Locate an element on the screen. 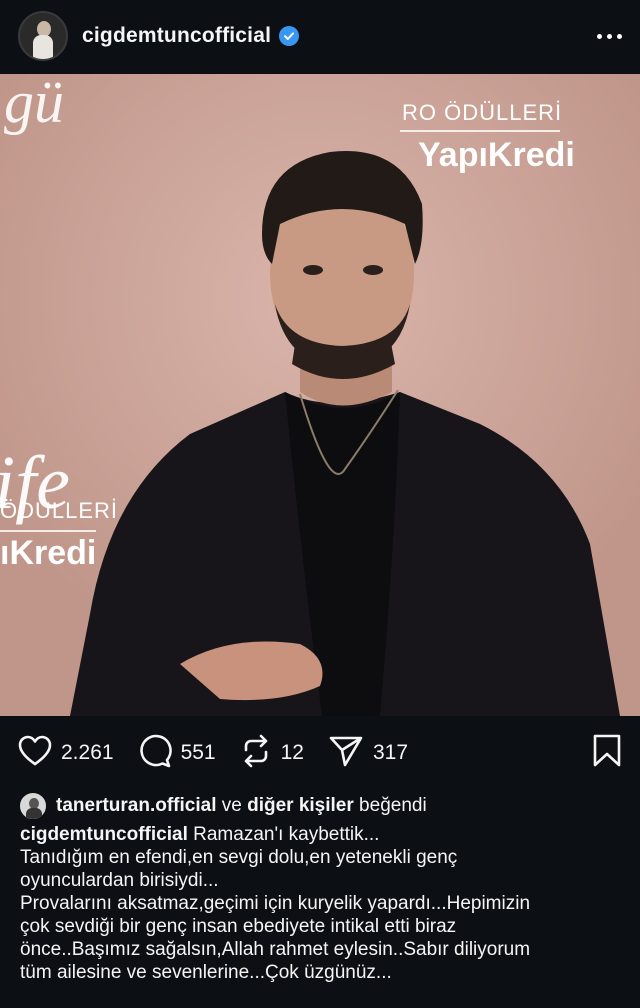  repost-button: 12 is located at coordinates (272, 753).